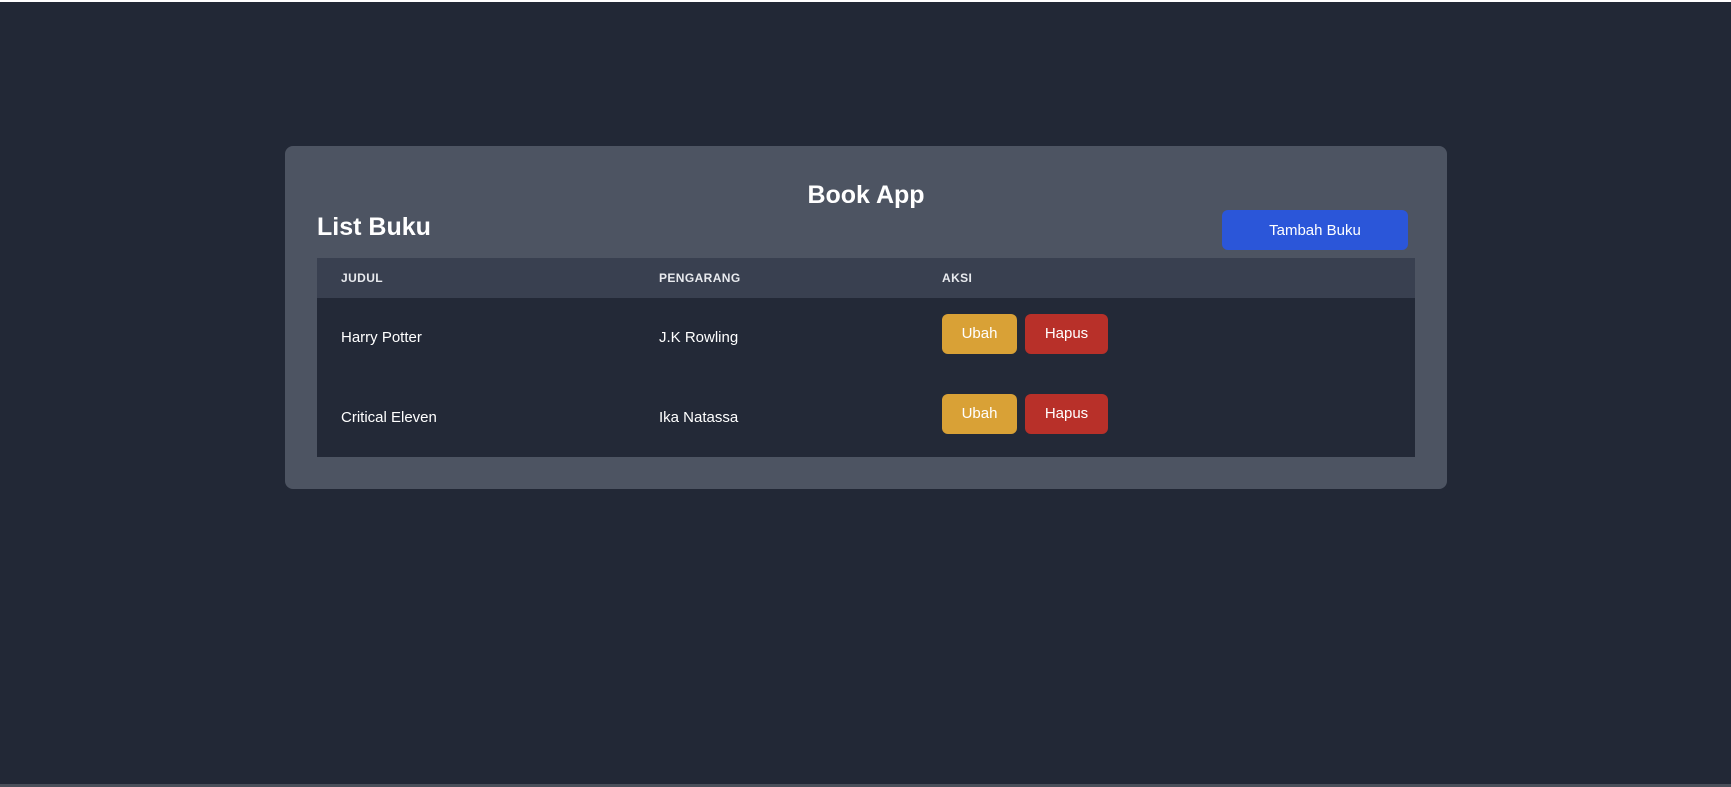  I want to click on table-row: Harry Potter J.K Rowling Ubah Hapus, so click(866, 338).